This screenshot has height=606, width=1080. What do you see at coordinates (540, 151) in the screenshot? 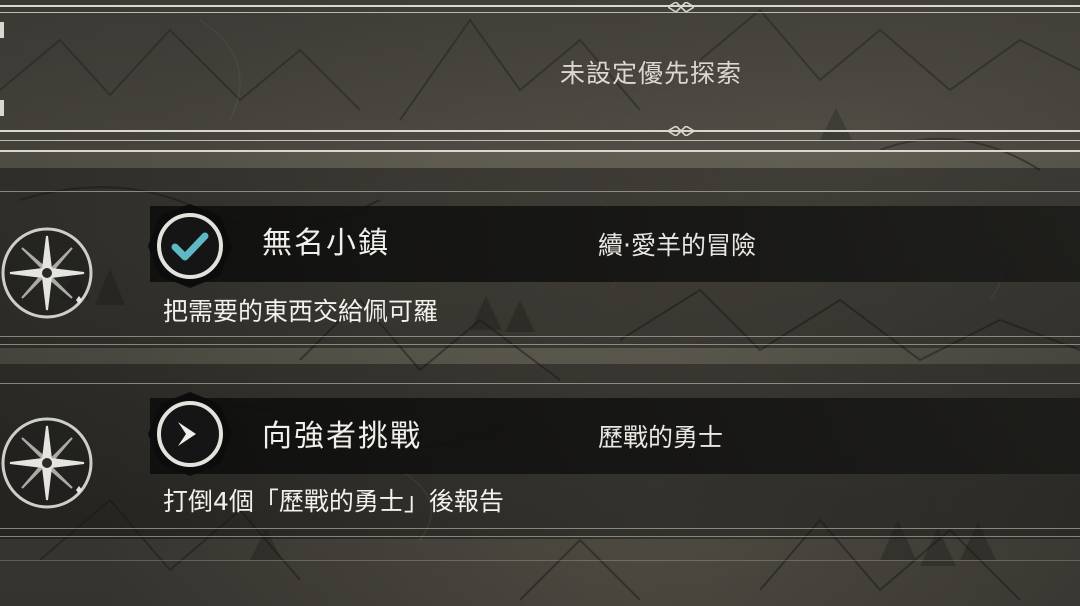
I see `header-bottom-line-outer` at bounding box center [540, 151].